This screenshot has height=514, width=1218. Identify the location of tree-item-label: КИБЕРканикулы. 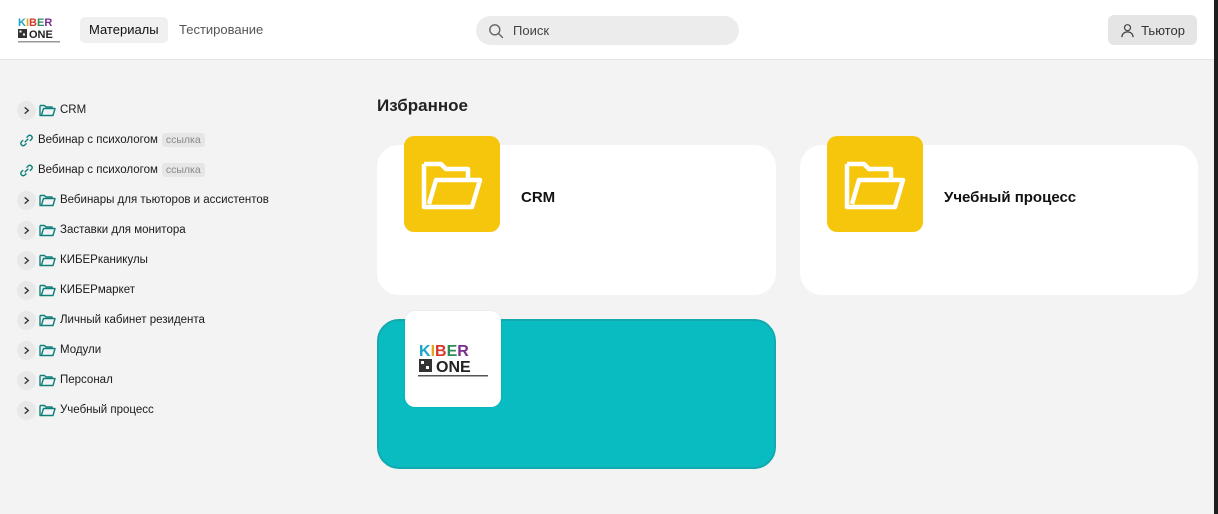
(104, 260).